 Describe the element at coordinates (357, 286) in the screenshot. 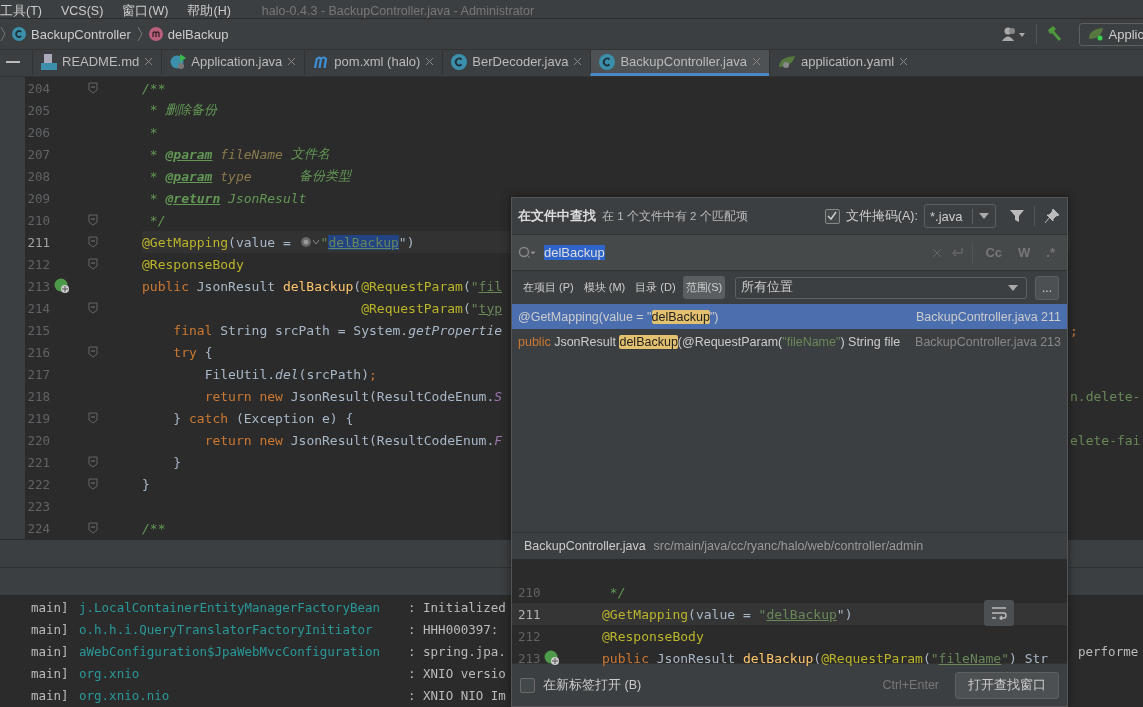

I see `code-token: (` at that location.